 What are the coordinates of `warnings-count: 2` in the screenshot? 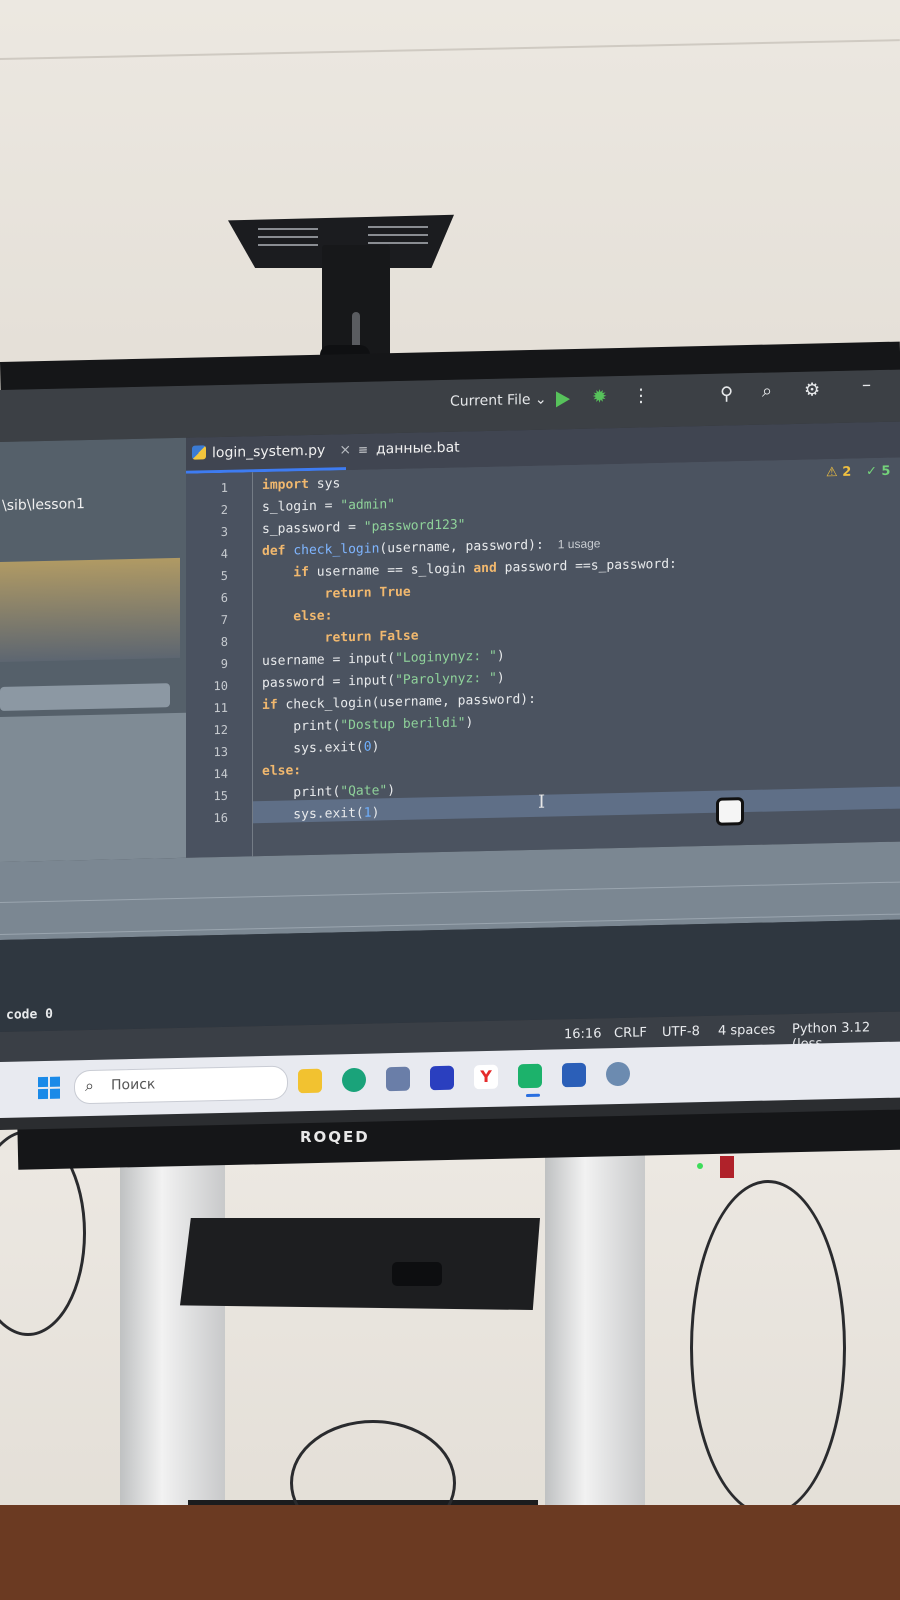 It's located at (847, 472).